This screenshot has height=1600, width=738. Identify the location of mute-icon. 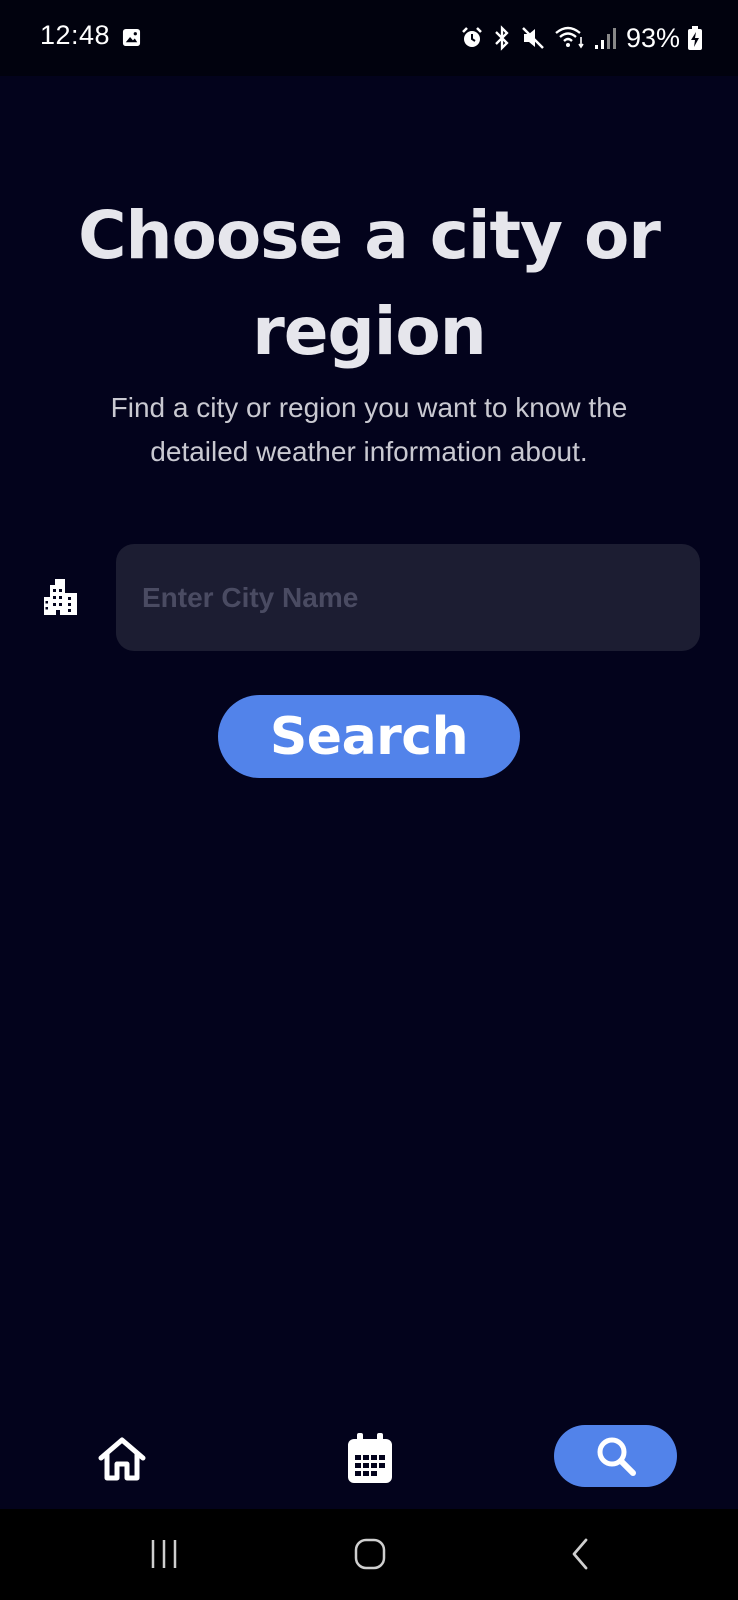
(533, 38).